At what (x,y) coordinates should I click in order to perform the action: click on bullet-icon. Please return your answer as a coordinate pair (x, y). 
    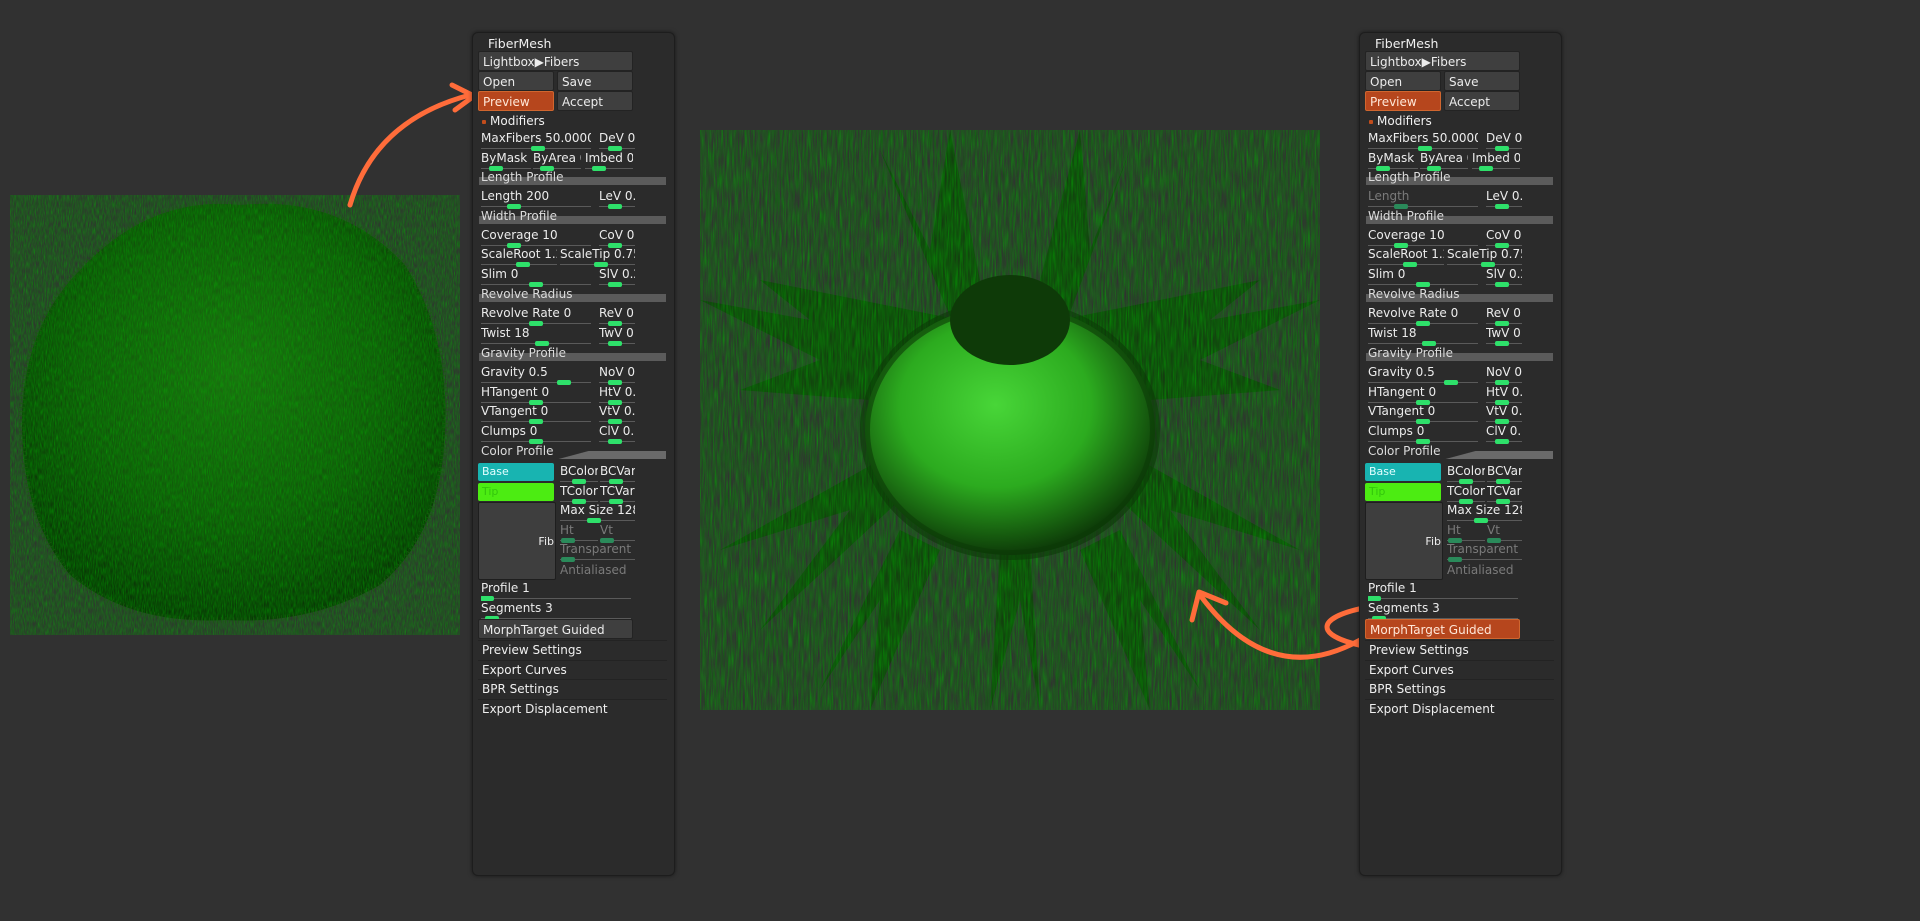
    Looking at the image, I should click on (1371, 121).